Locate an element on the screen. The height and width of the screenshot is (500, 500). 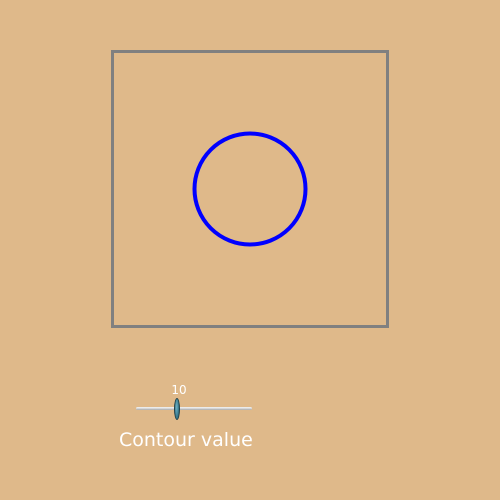
contour-circle is located at coordinates (250, 189).